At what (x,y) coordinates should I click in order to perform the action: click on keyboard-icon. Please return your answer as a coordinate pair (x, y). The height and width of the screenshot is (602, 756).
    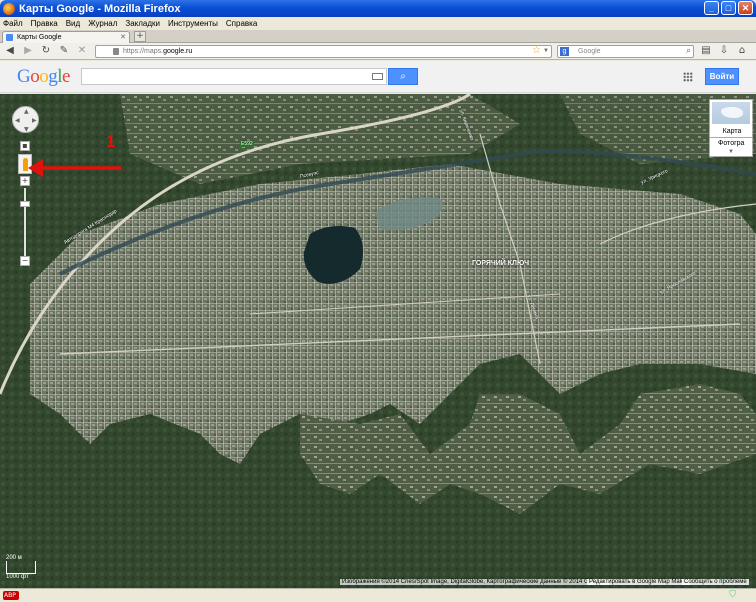
    Looking at the image, I should click on (377, 76).